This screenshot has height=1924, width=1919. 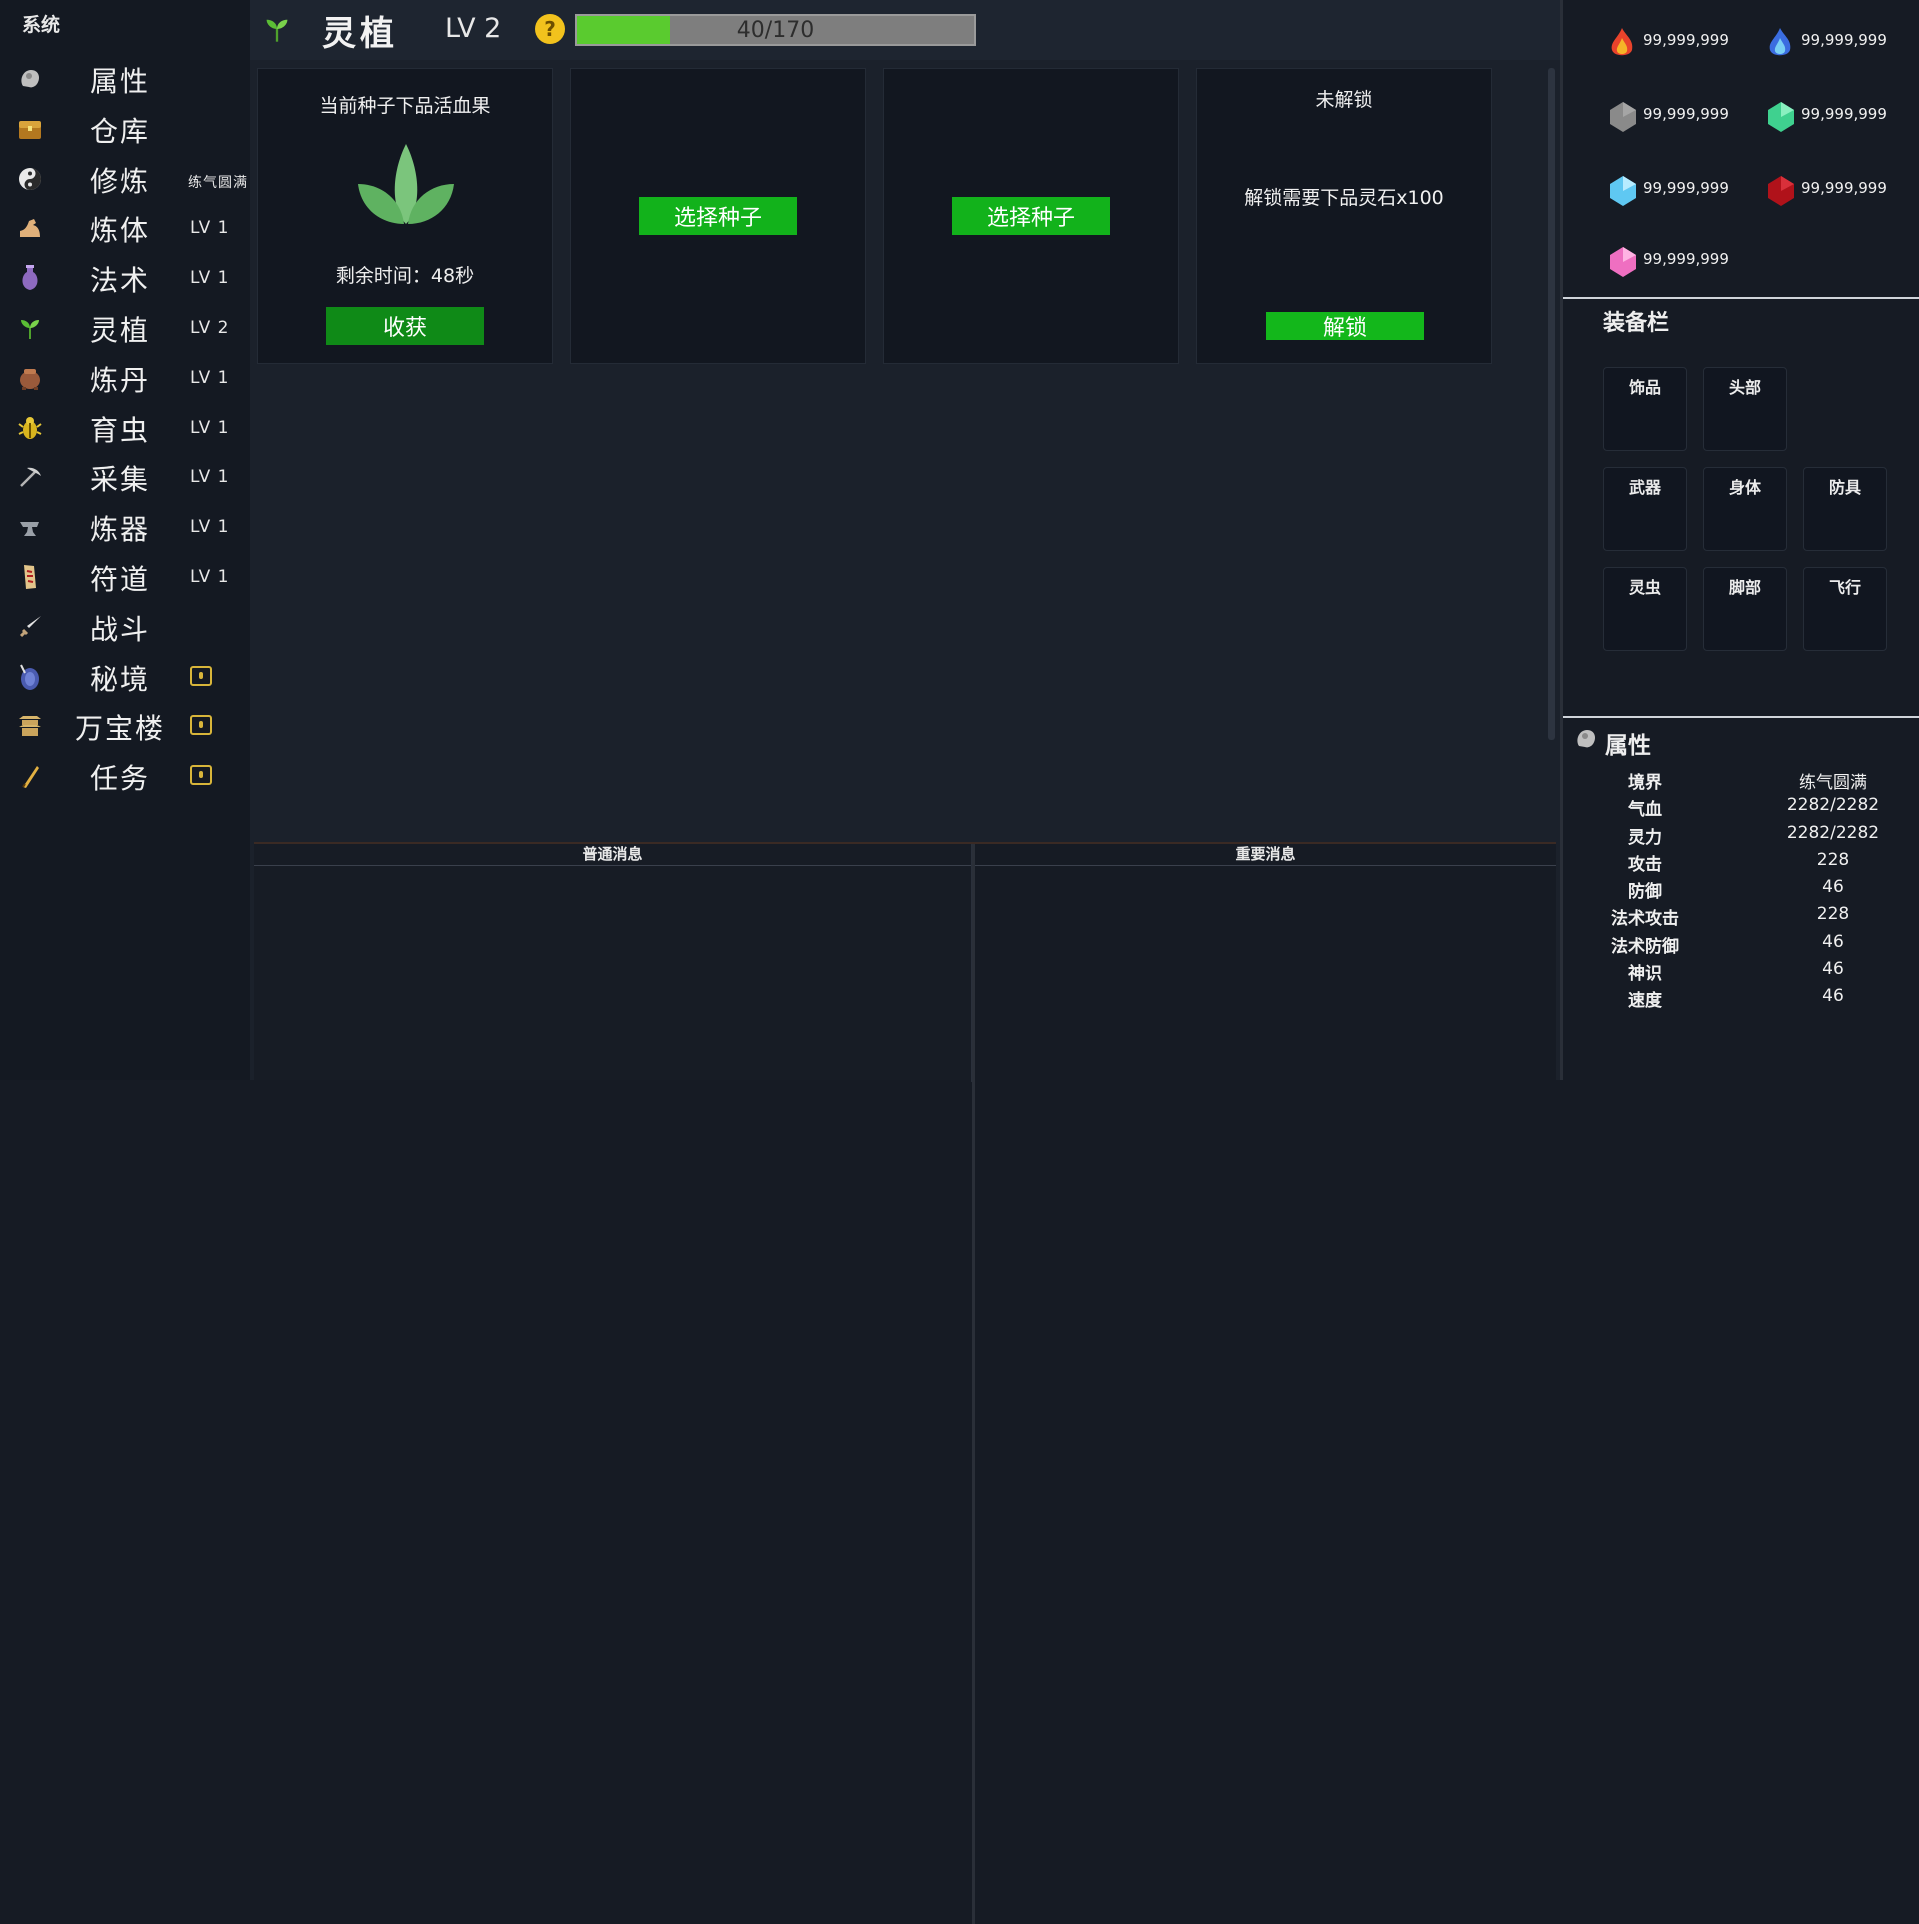 What do you see at coordinates (360, 34) in the screenshot?
I see `page-title: 灵植` at bounding box center [360, 34].